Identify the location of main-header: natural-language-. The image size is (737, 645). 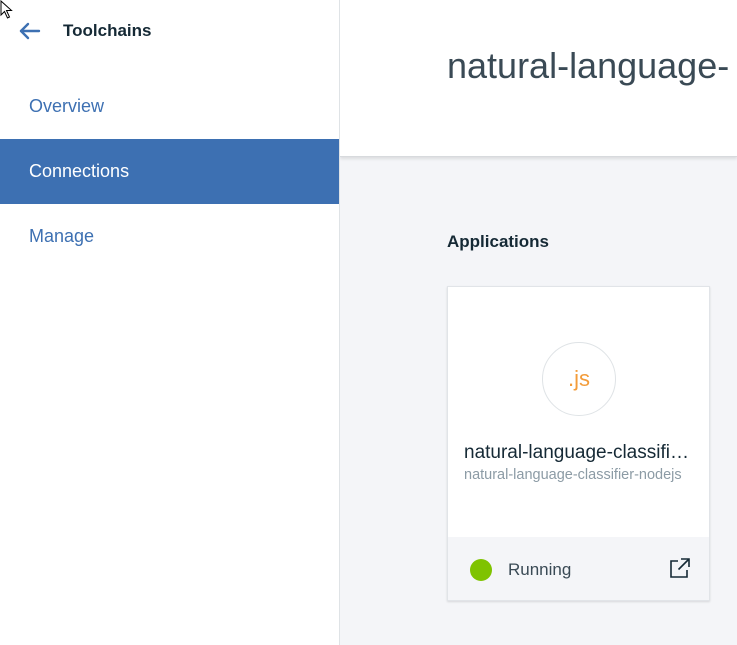
(538, 78).